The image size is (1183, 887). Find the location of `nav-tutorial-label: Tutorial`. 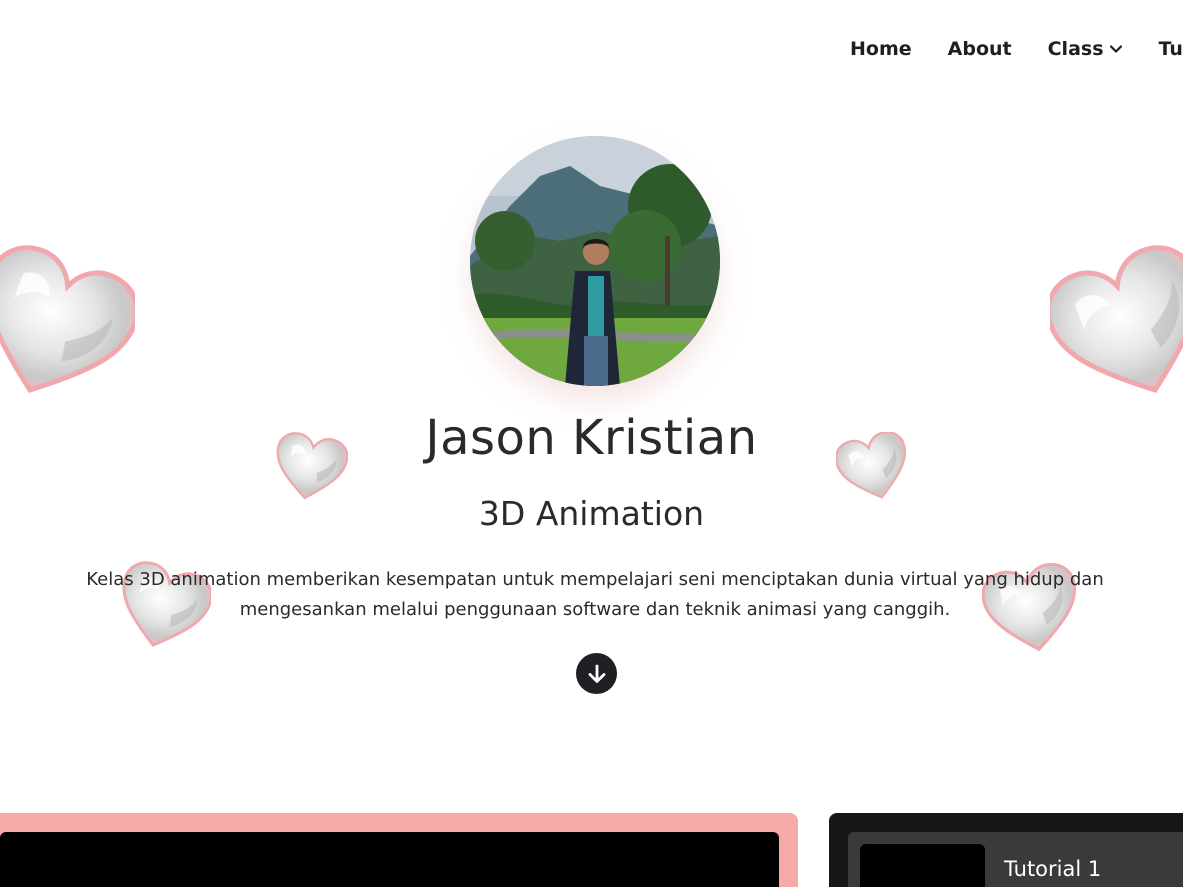

nav-tutorial-label: Tutorial is located at coordinates (1170, 49).